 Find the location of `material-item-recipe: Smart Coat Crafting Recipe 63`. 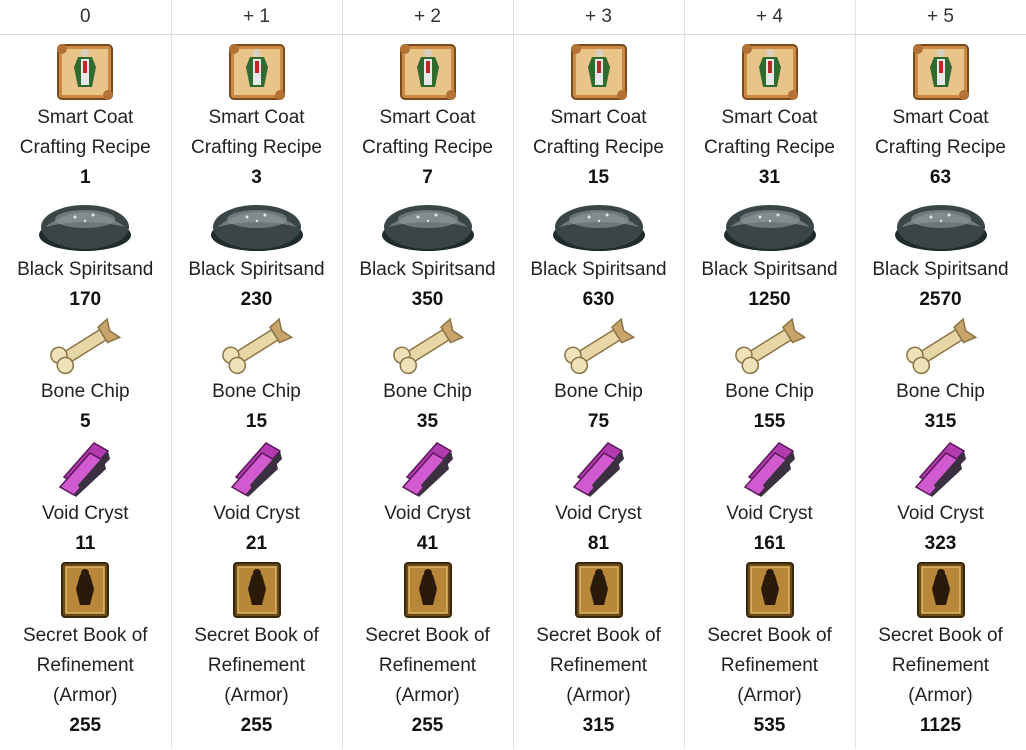

material-item-recipe: Smart Coat Crafting Recipe 63 is located at coordinates (941, 117).